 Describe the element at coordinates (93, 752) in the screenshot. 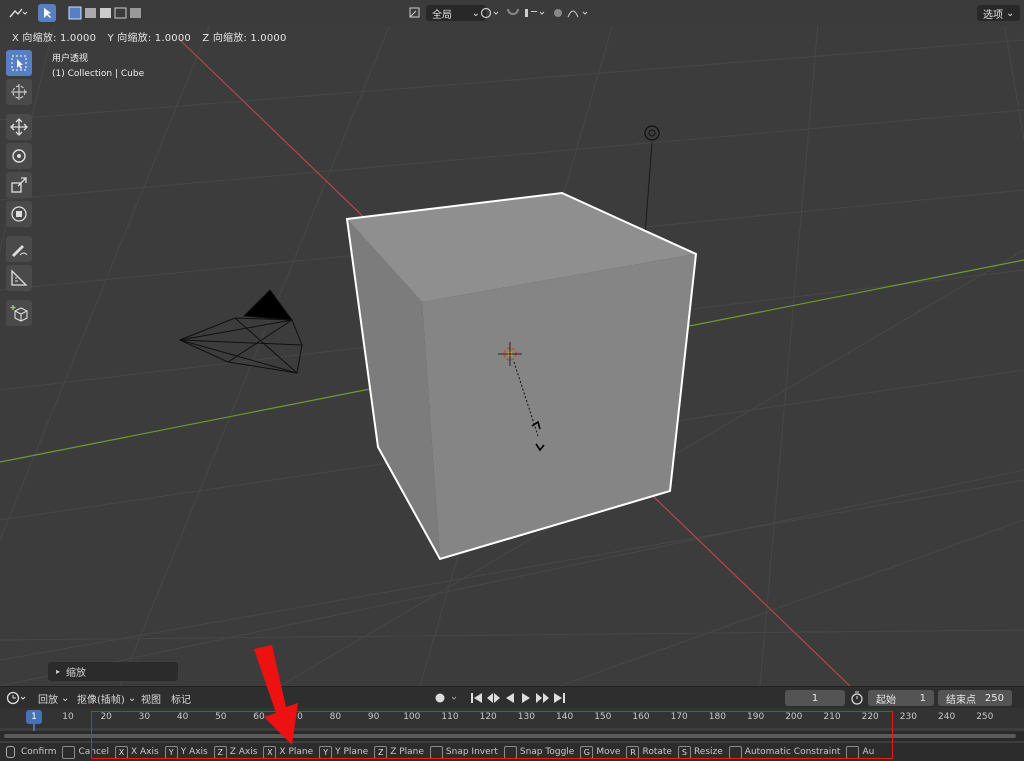

I see `status-hint-label: Cancel` at that location.